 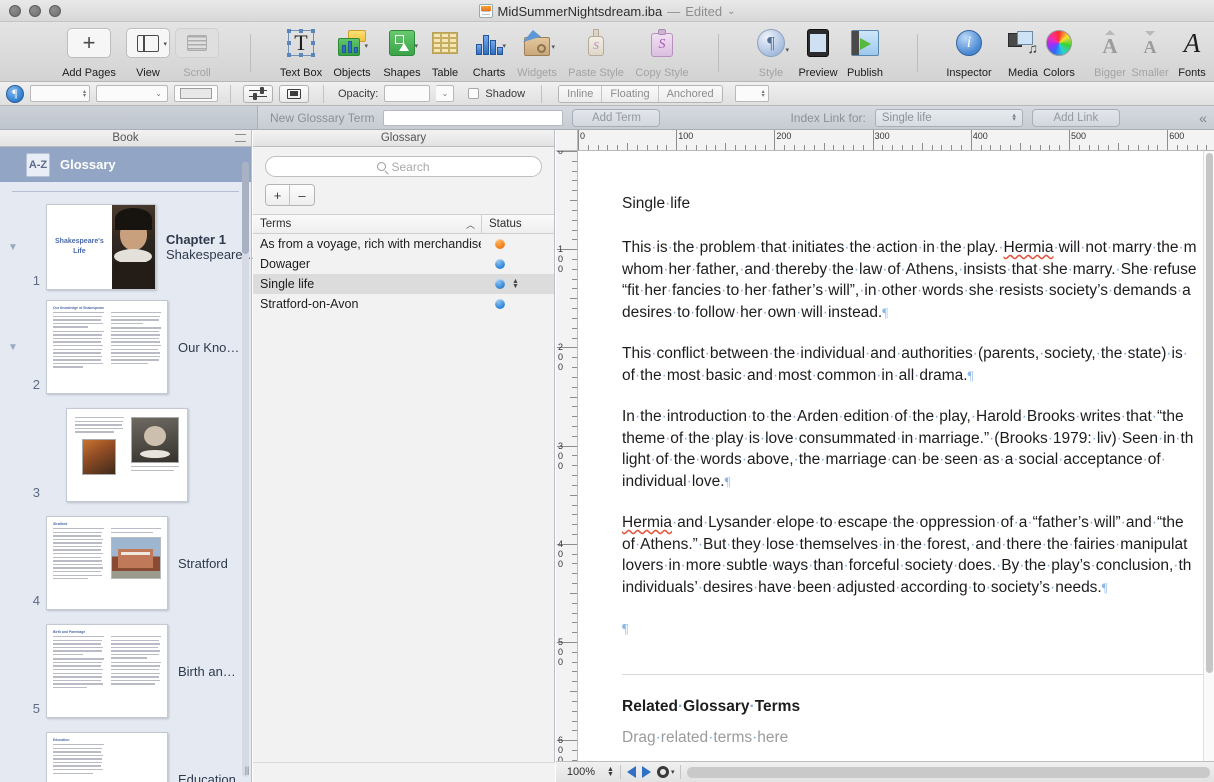 What do you see at coordinates (101, 247) in the screenshot?
I see `page-thumbnail: Shakespeare's Life` at bounding box center [101, 247].